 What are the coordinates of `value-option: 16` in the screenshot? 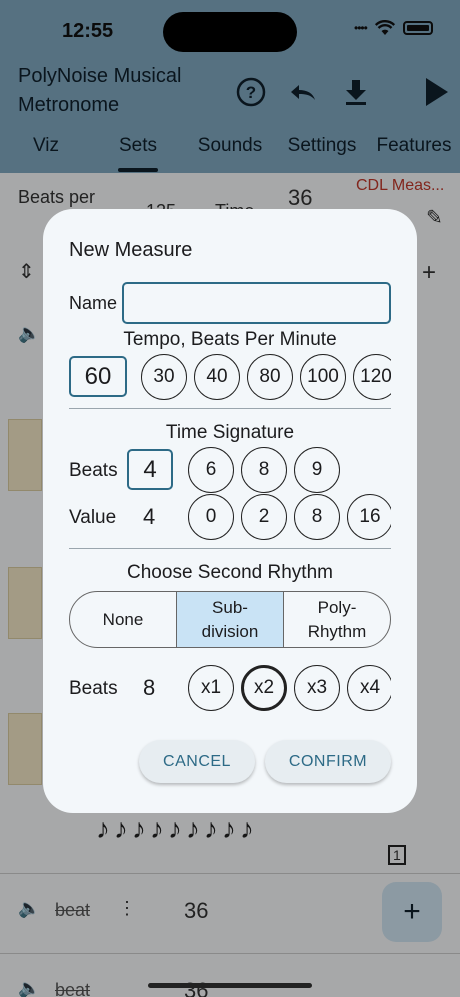 It's located at (369, 517).